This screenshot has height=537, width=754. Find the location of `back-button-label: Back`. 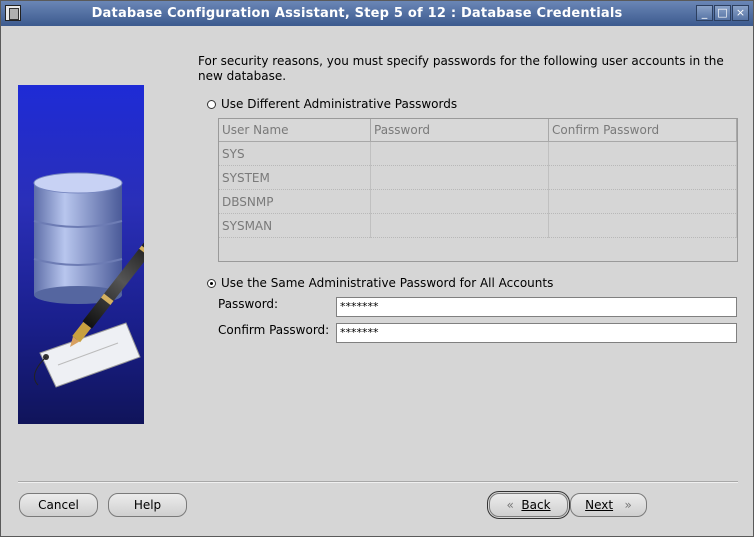

back-button-label: Back is located at coordinates (536, 505).